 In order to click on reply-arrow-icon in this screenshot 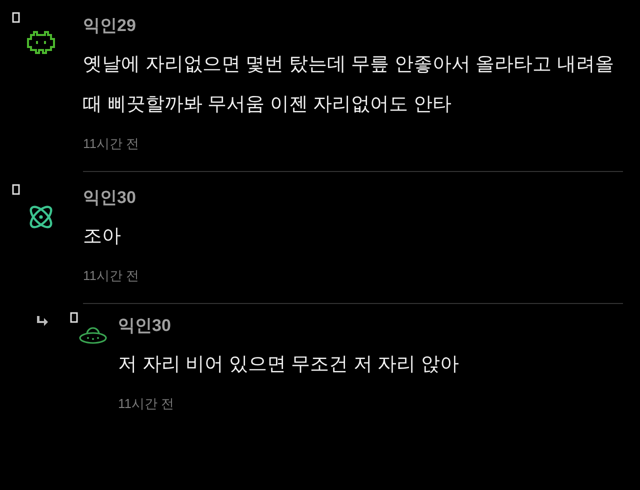, I will do `click(42, 322)`.